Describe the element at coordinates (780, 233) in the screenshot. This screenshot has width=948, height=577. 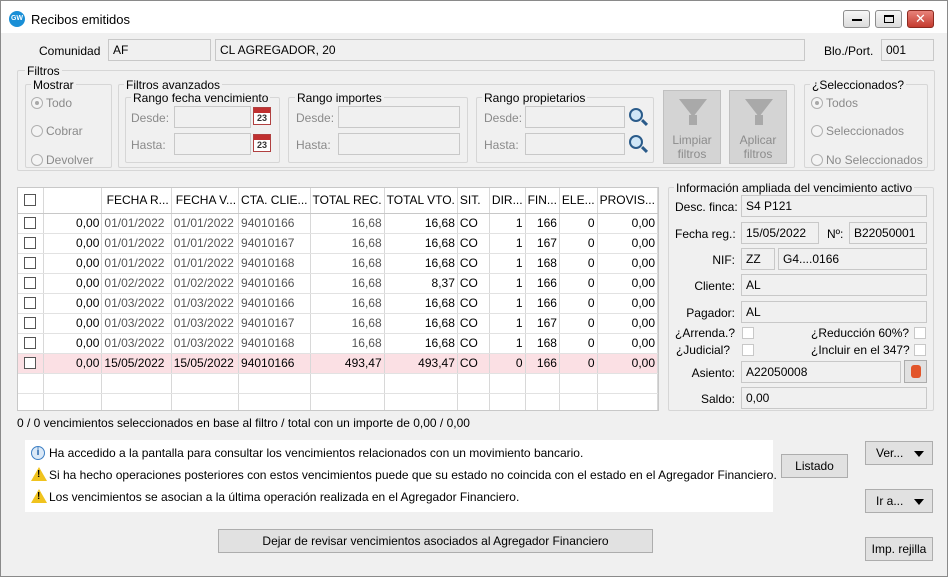
I see `fecha-reg-field: 15/05/2022` at that location.